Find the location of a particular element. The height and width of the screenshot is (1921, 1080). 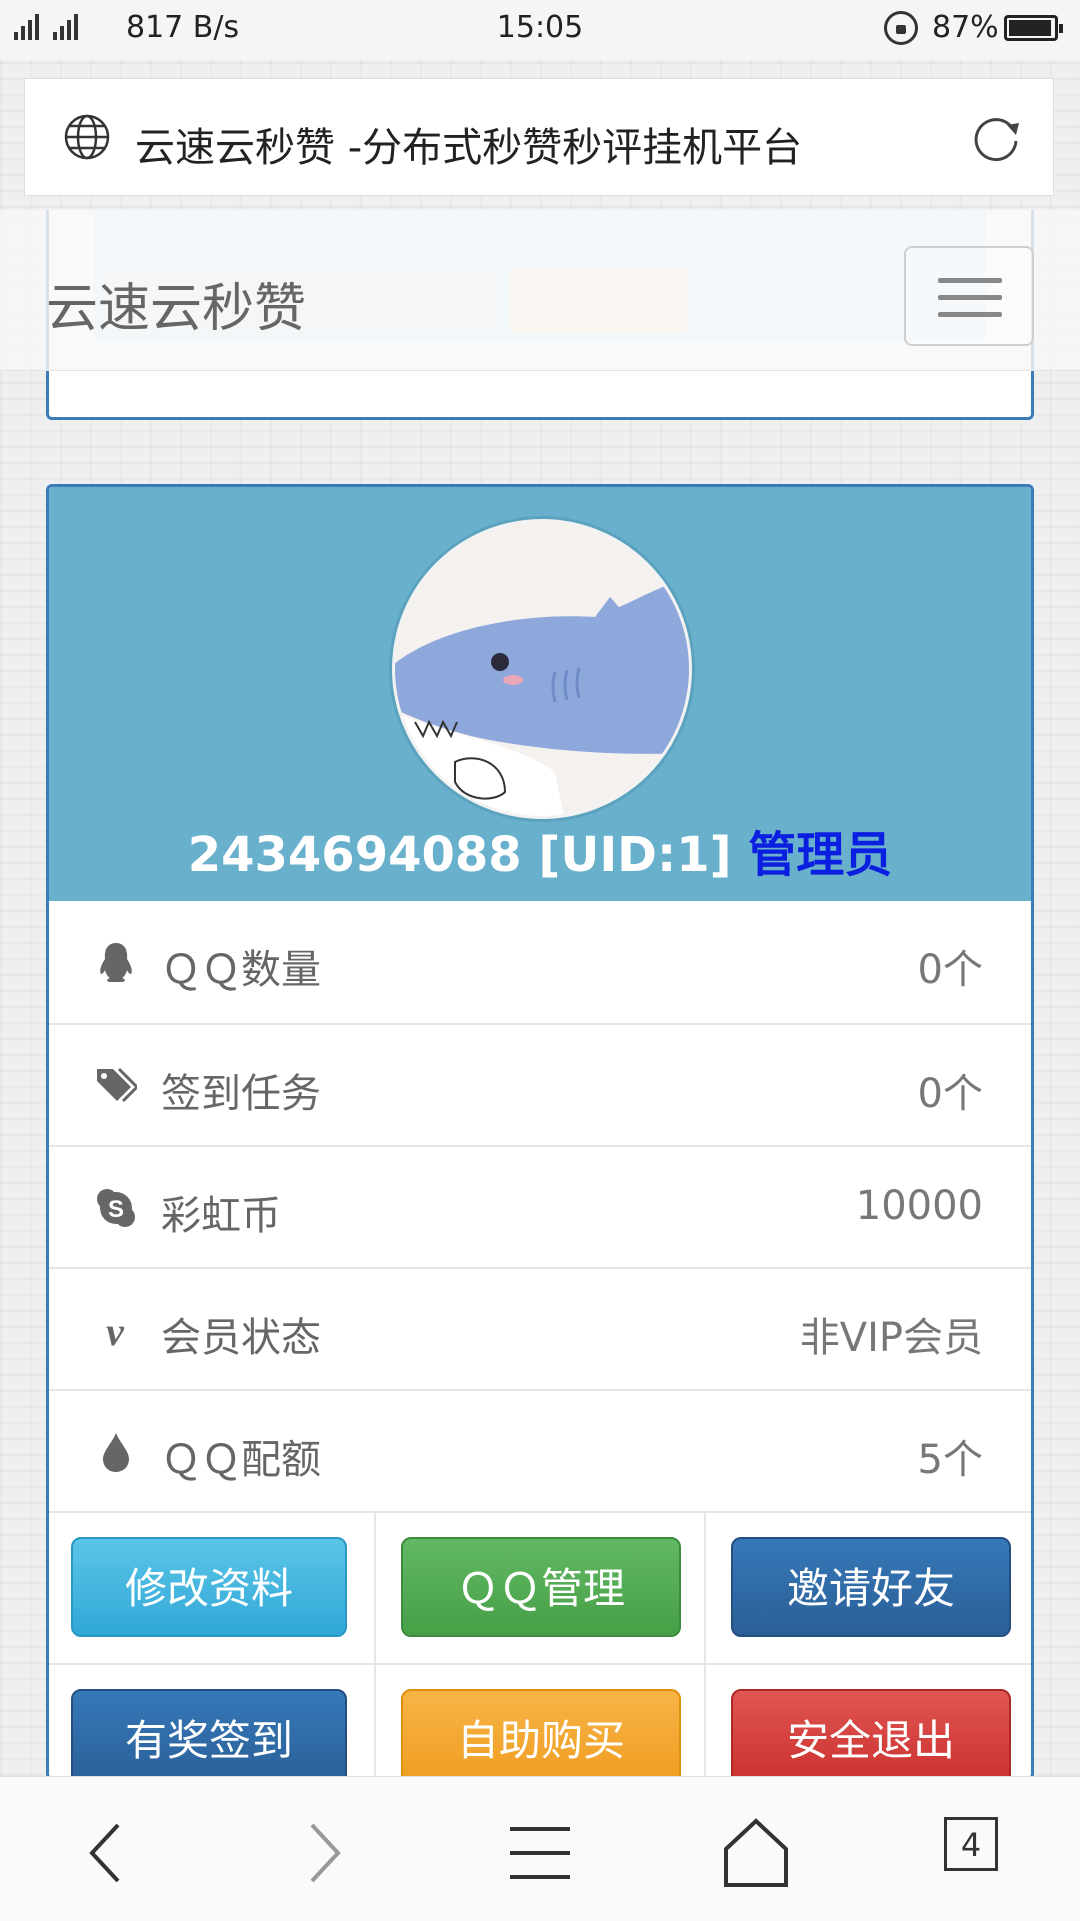

profile-name: 2434694088 [UID:1] 管理员 is located at coordinates (540, 850).